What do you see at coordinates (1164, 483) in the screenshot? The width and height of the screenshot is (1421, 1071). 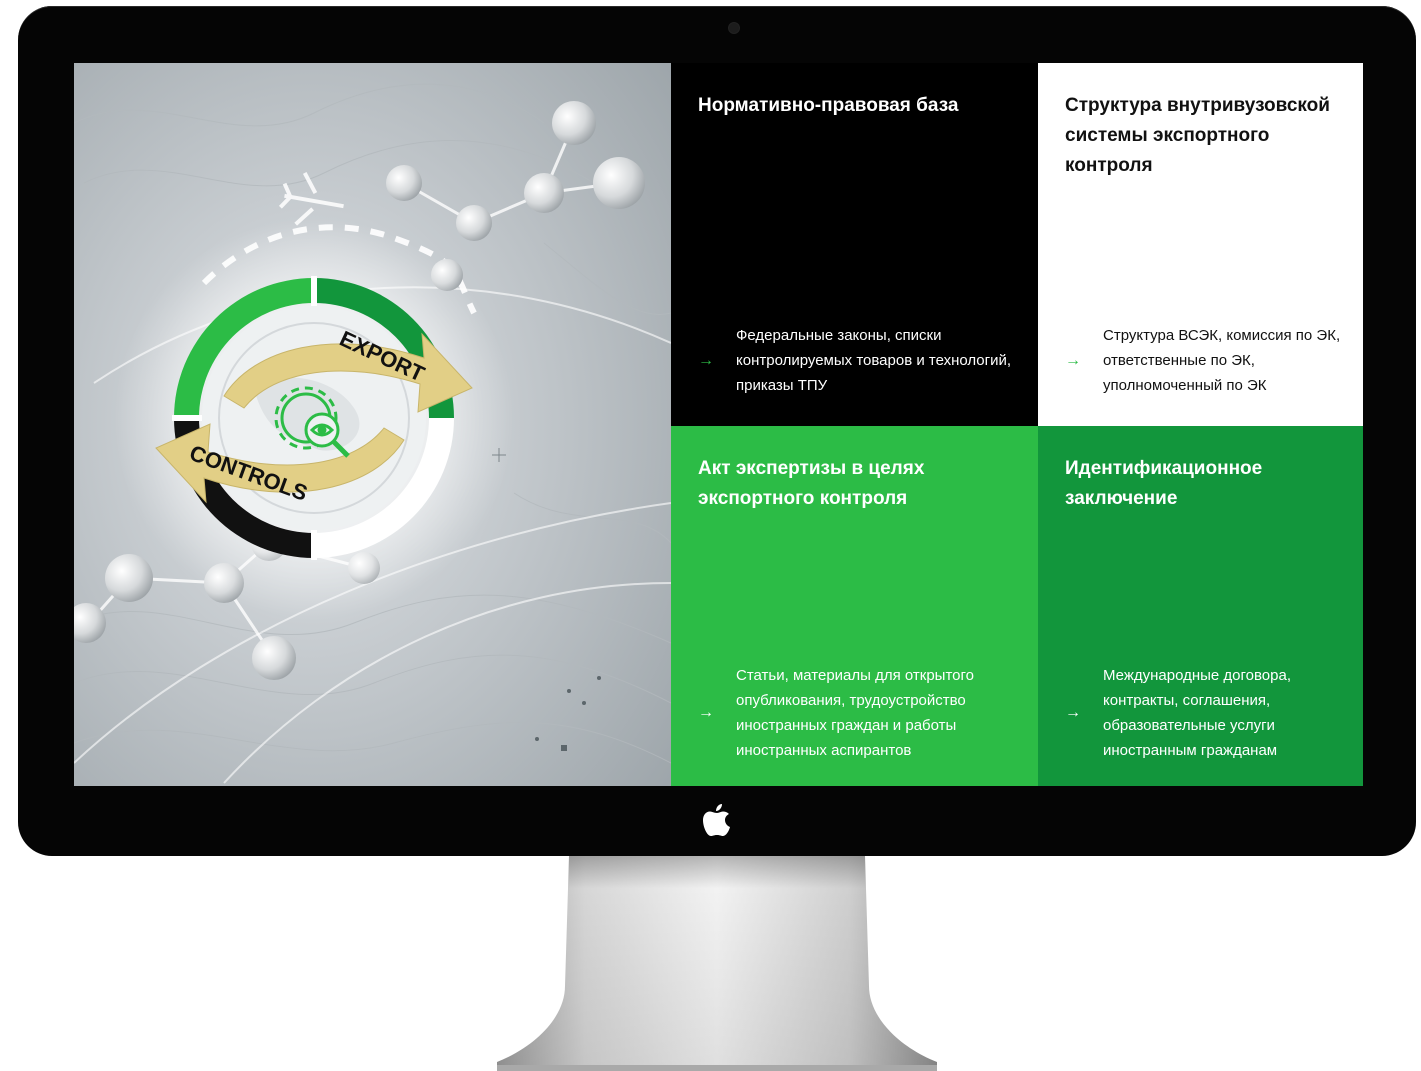 I see `tile-title: Идентификационное заключение` at bounding box center [1164, 483].